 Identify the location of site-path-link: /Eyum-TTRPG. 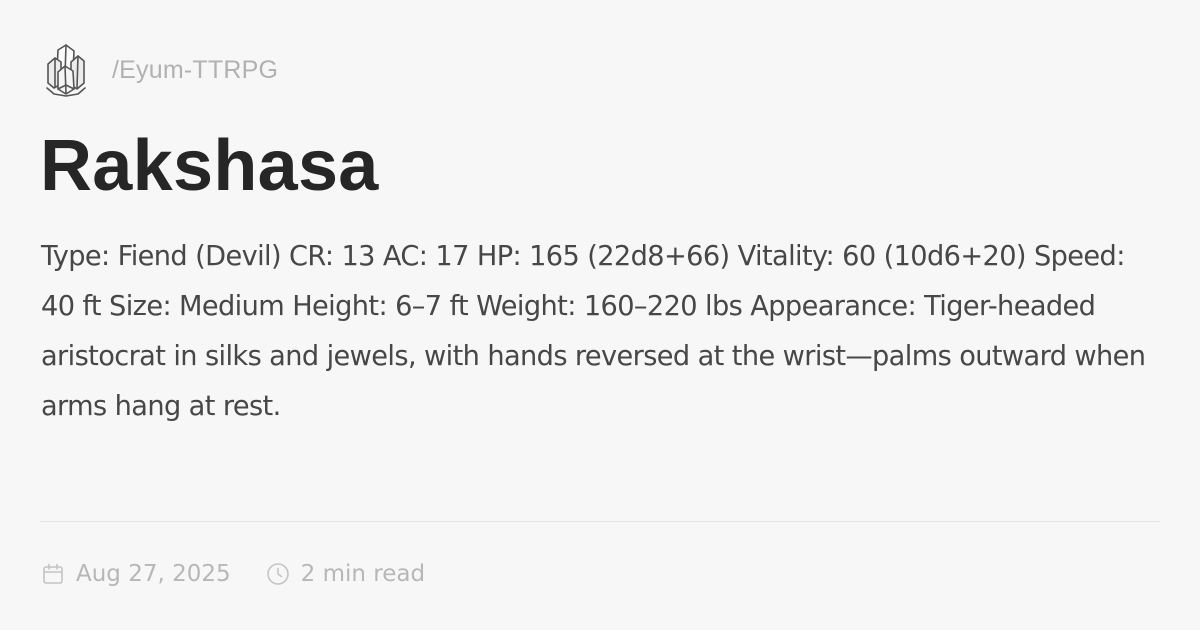
(195, 70).